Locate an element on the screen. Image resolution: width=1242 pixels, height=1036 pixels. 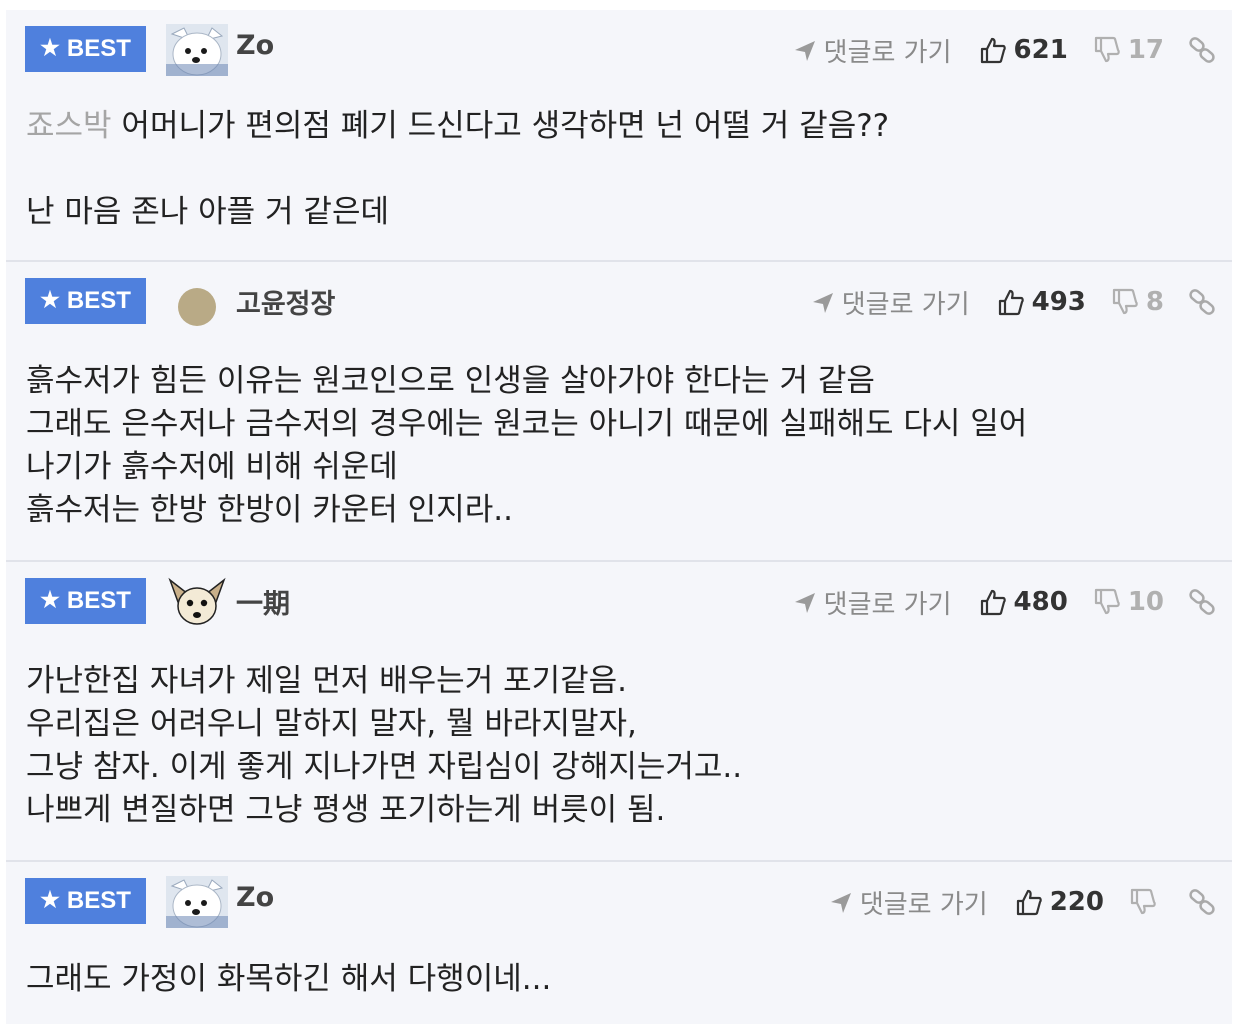
like-button: 480 is located at coordinates (1024, 602).